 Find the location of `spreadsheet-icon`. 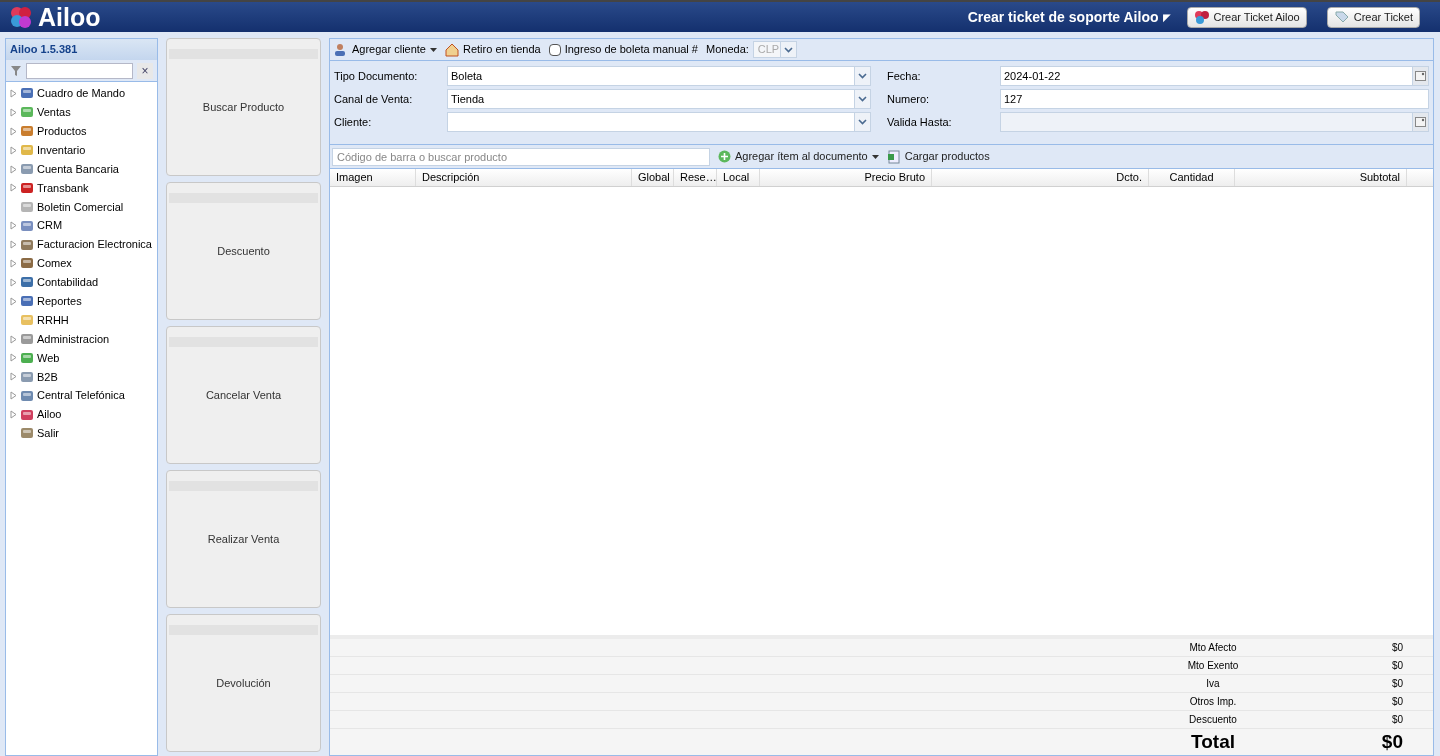

spreadsheet-icon is located at coordinates (893, 156).